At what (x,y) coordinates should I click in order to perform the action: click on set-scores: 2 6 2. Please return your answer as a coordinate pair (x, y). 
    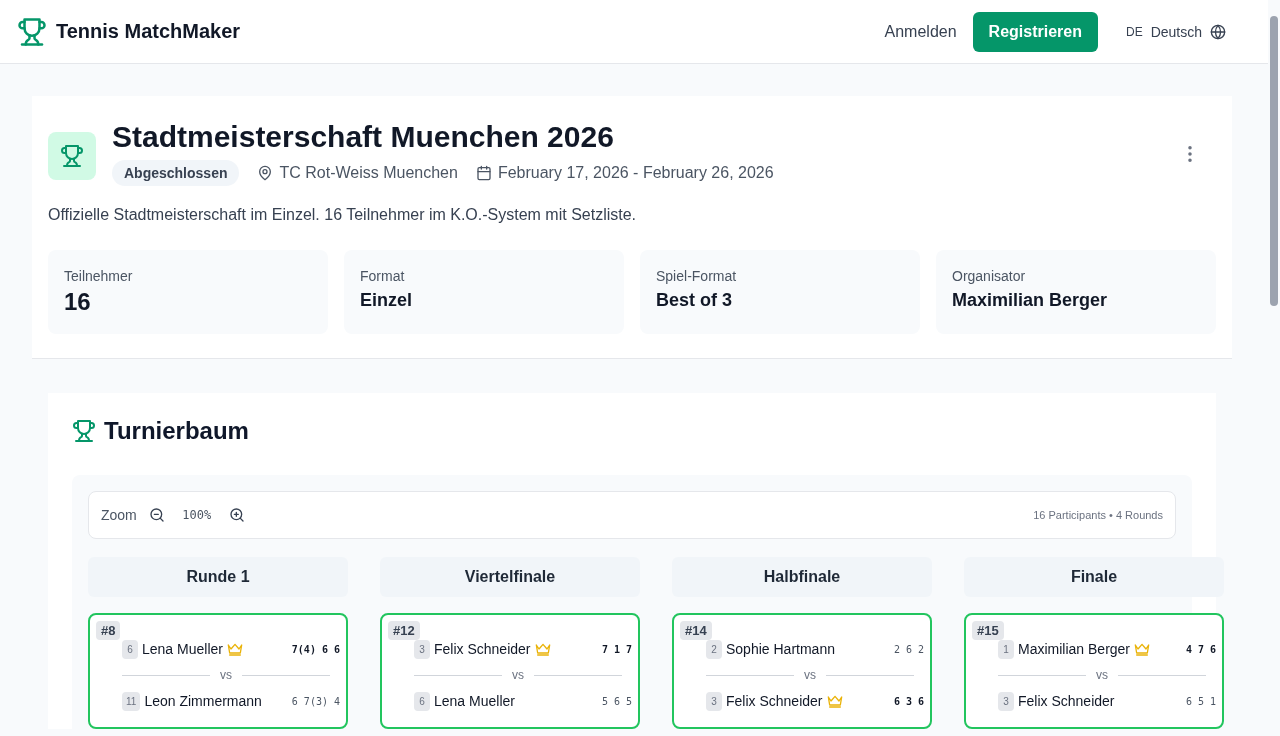
    Looking at the image, I should click on (908, 649).